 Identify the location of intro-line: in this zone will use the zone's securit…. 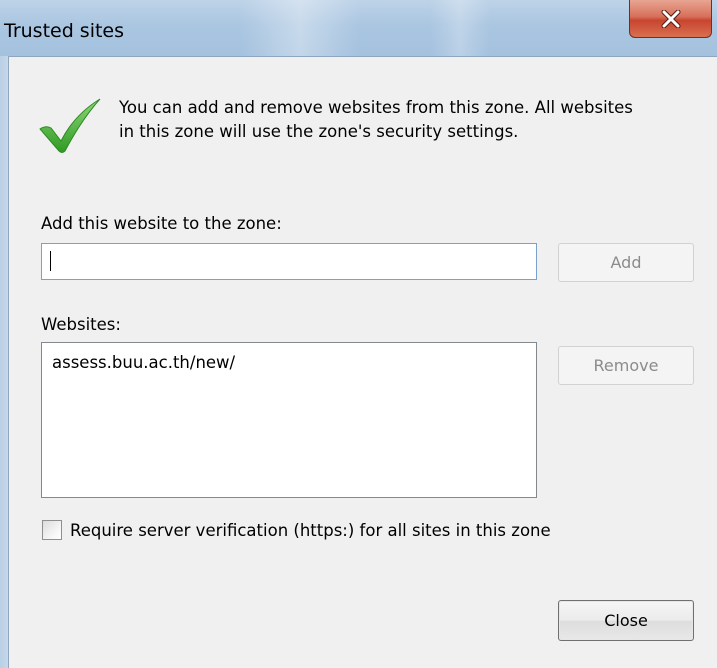
(319, 131).